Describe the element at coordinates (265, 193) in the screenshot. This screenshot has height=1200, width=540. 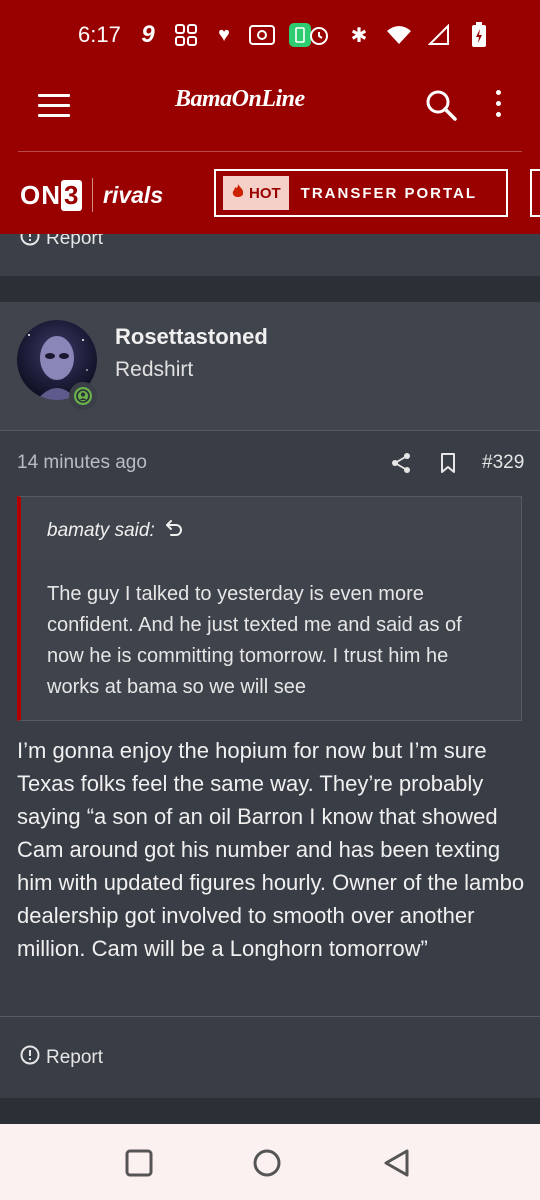
I see `hot-label: HOT` at that location.